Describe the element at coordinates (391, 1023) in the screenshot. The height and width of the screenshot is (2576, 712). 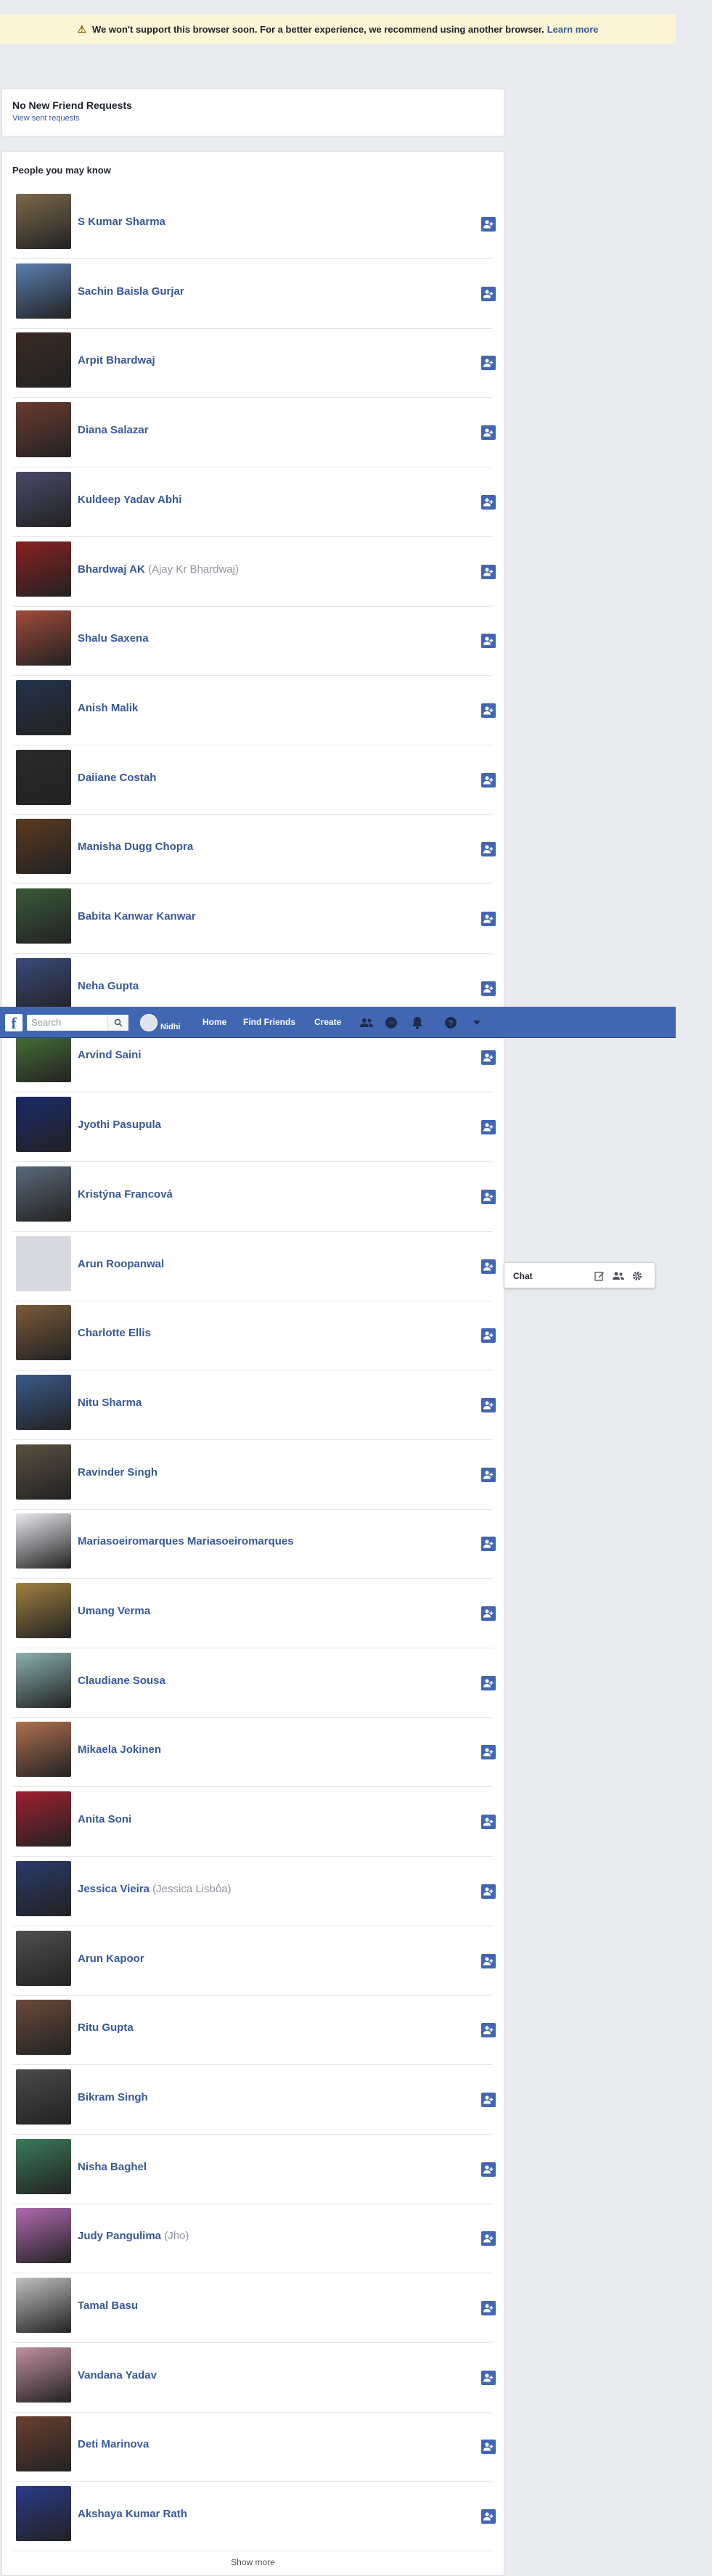
I see `messenger-icon` at that location.